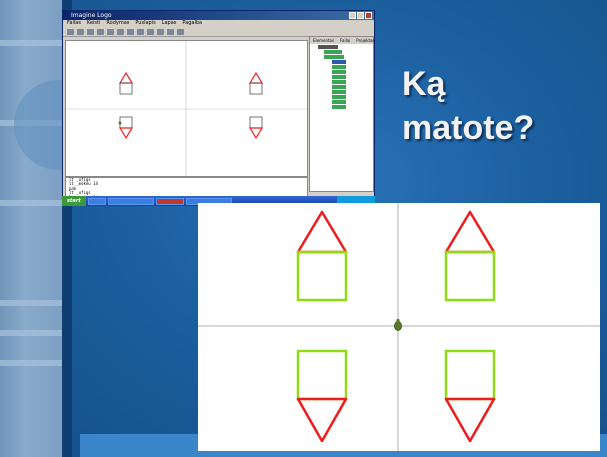 The height and width of the screenshot is (457, 607). I want to click on menu-item: Failas, so click(74, 23).